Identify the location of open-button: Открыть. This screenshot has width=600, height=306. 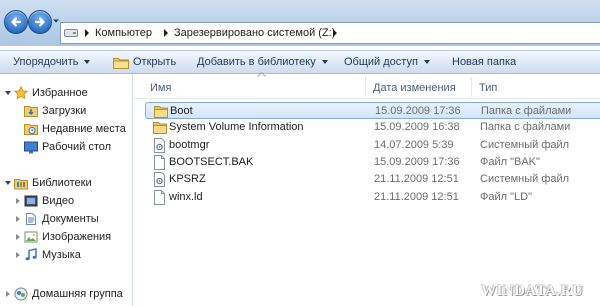
(144, 62).